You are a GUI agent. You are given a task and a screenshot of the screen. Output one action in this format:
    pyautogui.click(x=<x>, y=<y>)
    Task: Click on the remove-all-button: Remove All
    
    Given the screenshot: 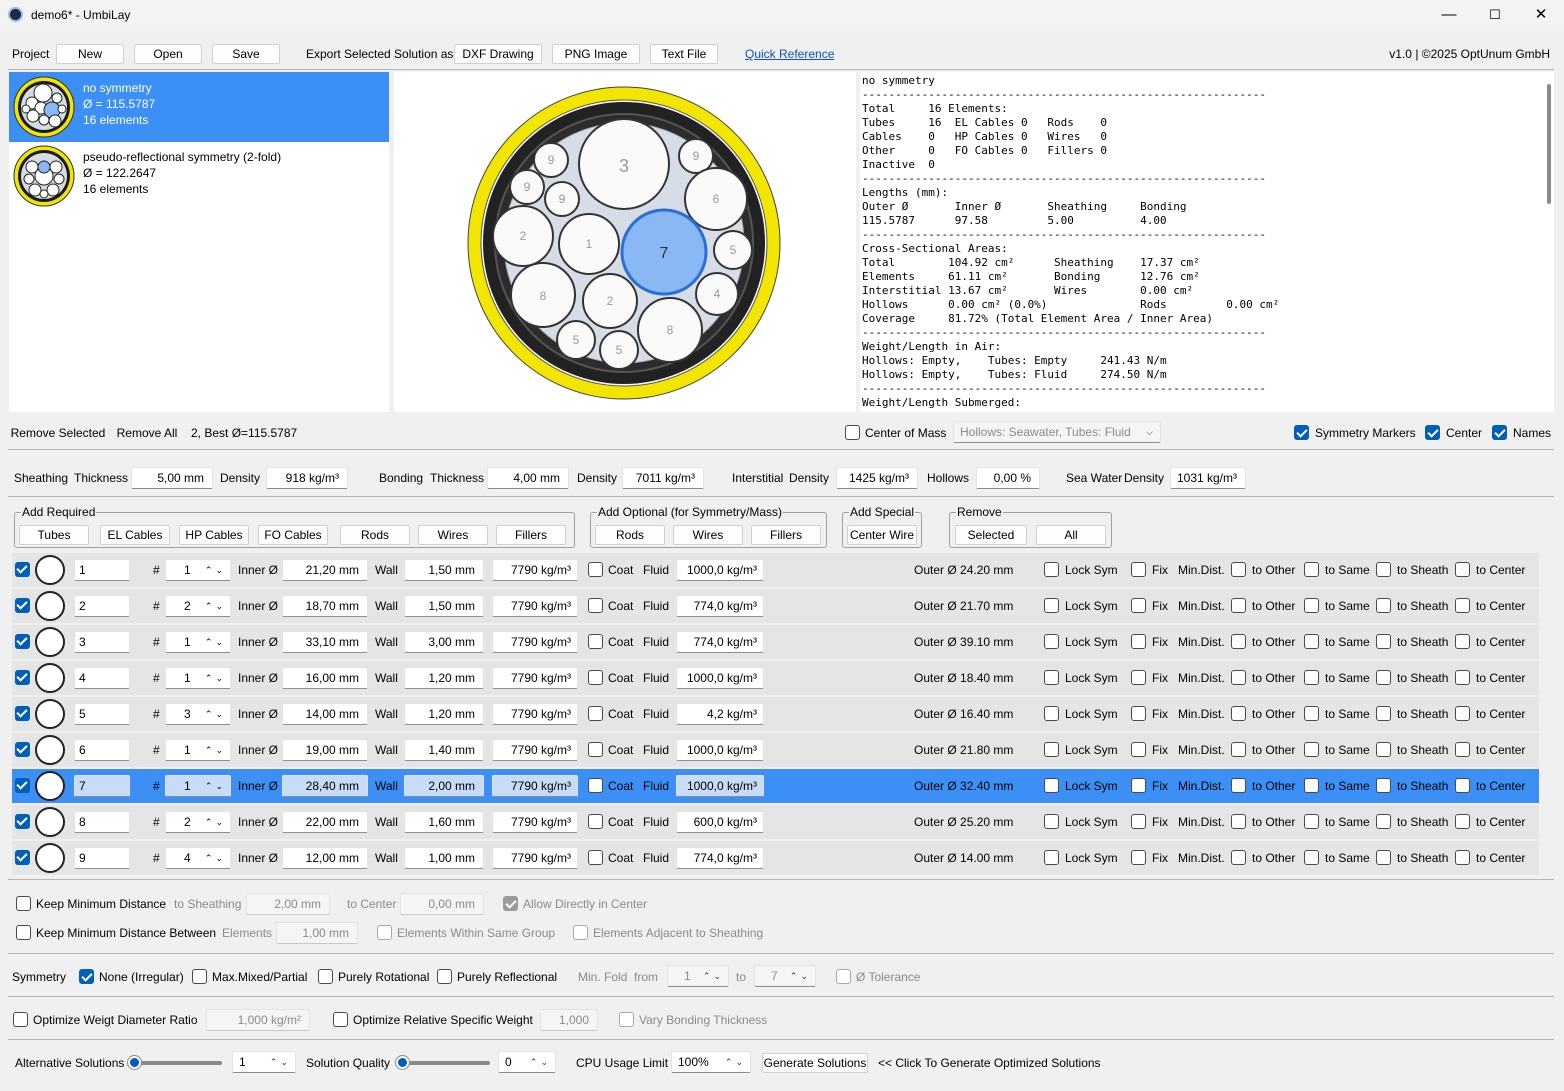 What is the action you would take?
    pyautogui.click(x=147, y=433)
    